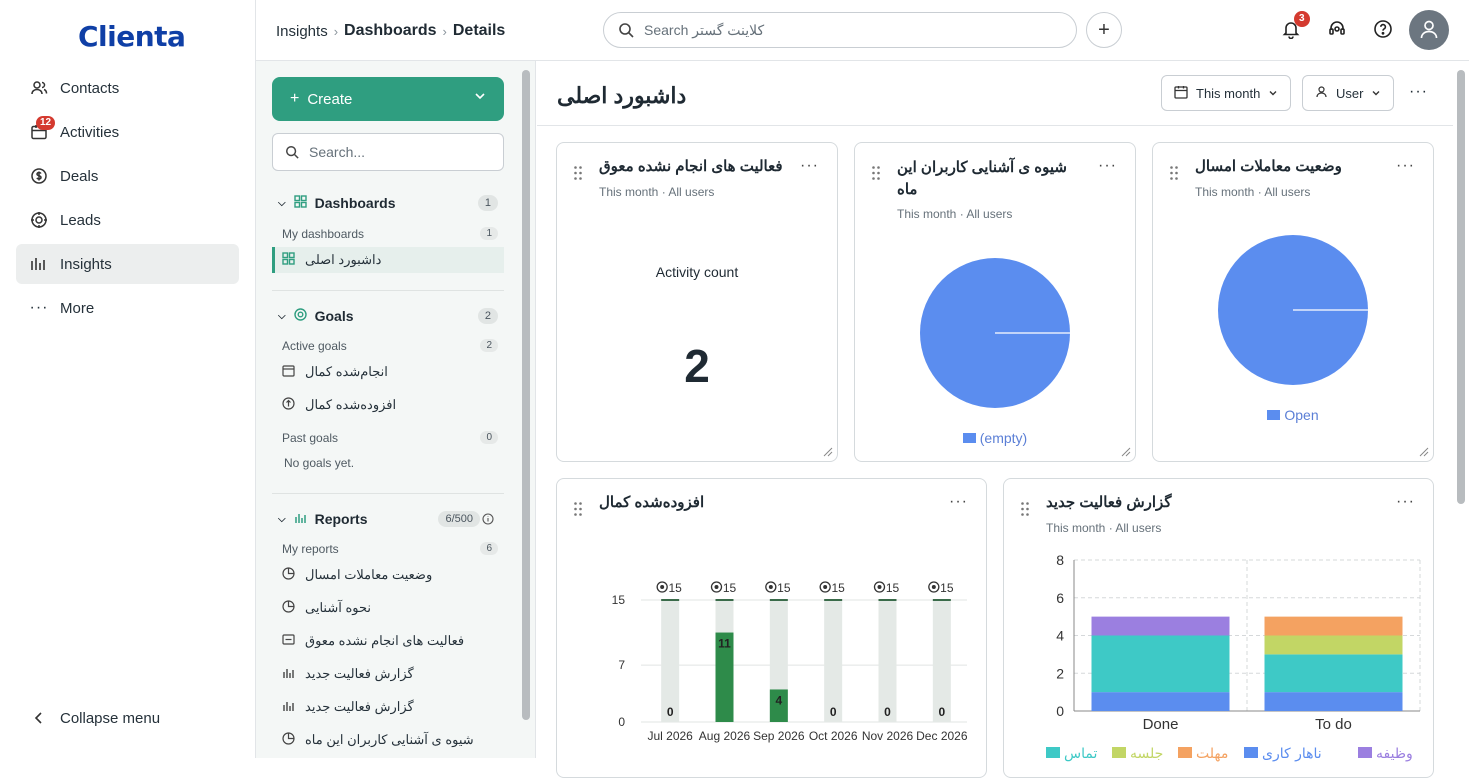 The width and height of the screenshot is (1469, 778). I want to click on nav-label-deals: Deals, so click(79, 176).